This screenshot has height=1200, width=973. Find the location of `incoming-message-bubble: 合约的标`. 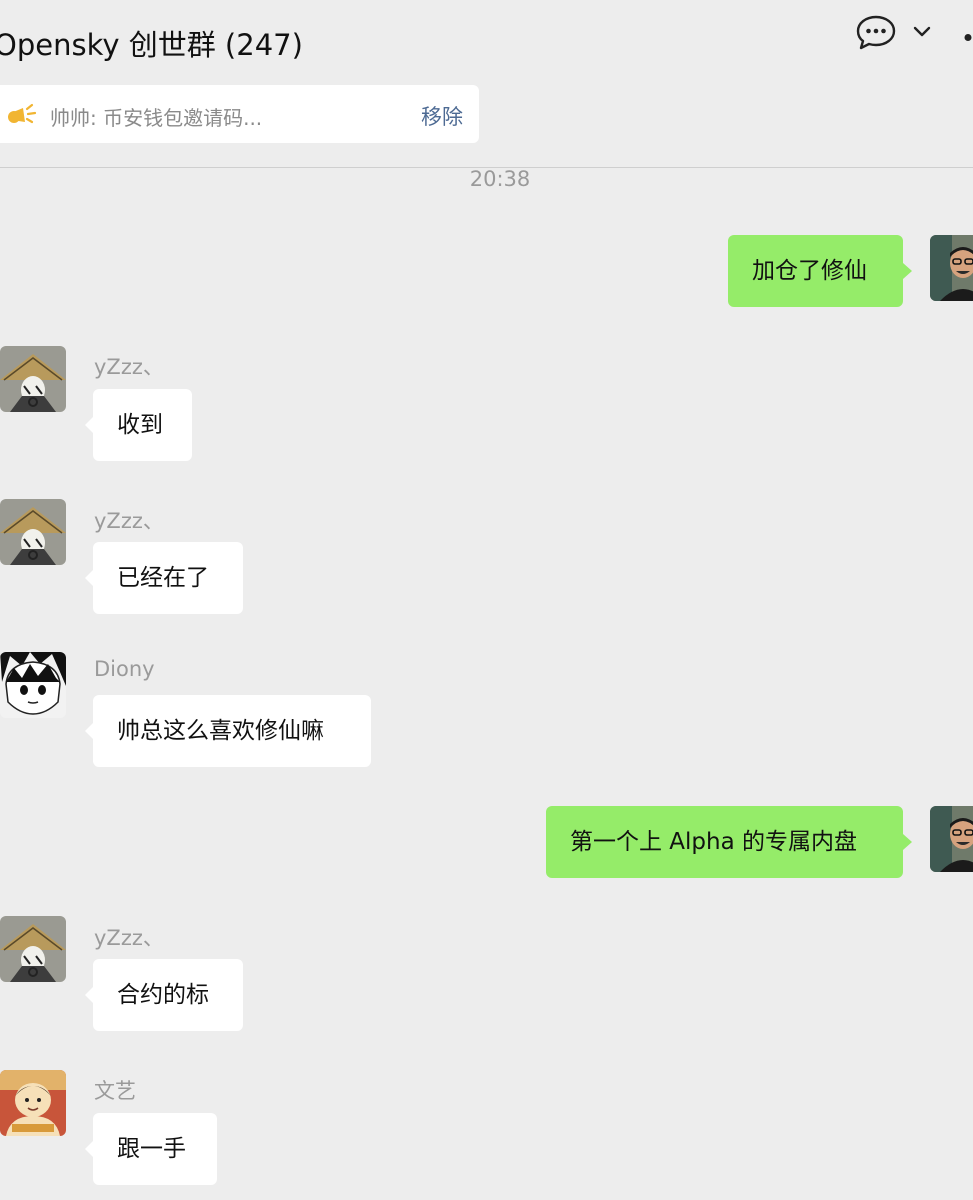

incoming-message-bubble: 合约的标 is located at coordinates (164, 995).